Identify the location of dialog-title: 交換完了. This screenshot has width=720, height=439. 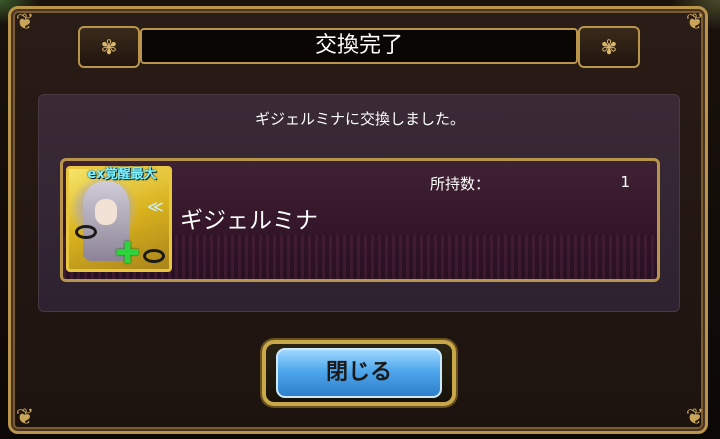
(359, 46).